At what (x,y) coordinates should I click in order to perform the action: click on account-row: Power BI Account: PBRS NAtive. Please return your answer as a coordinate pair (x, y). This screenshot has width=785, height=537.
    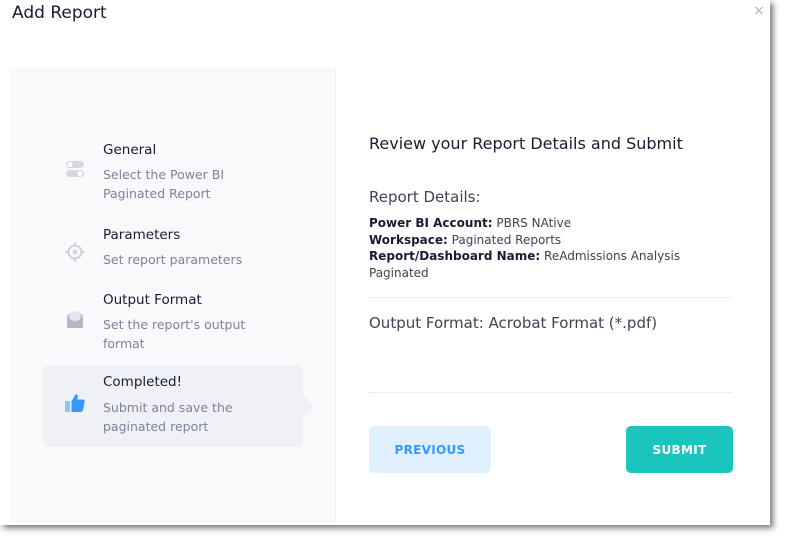
    Looking at the image, I should click on (551, 223).